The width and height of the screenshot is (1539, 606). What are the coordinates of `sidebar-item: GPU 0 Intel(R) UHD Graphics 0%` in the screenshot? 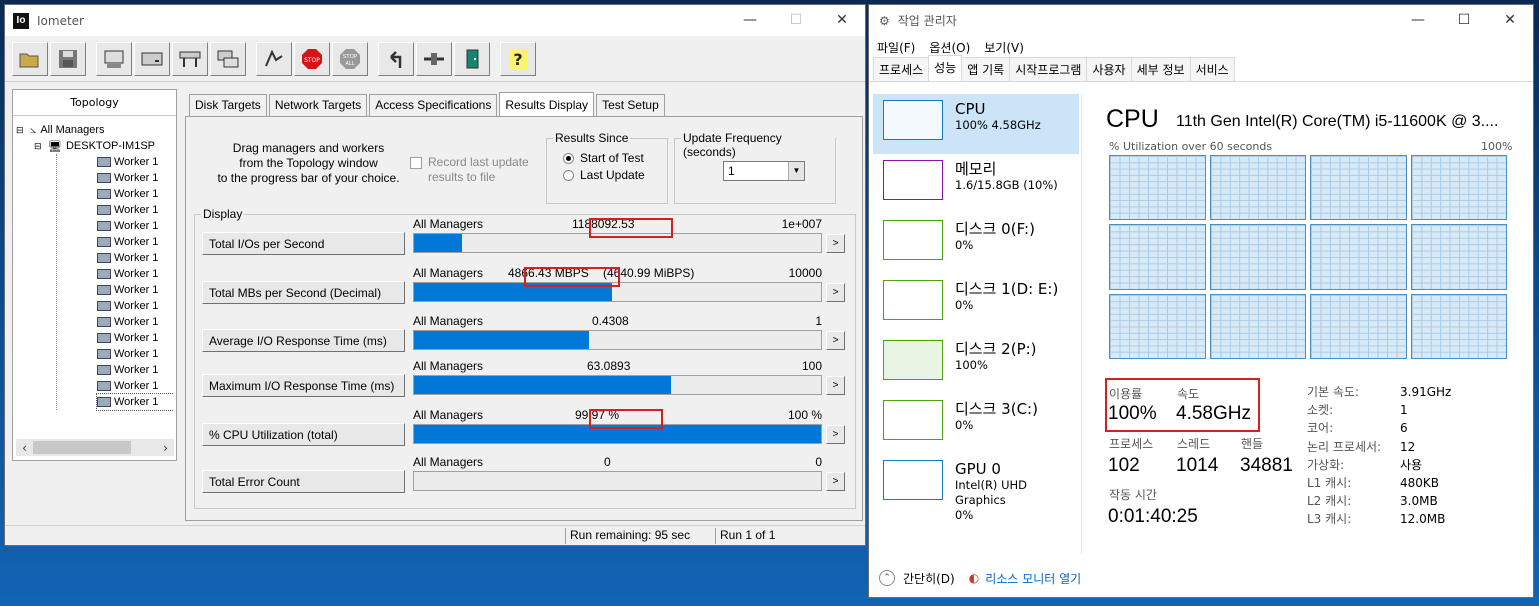 It's located at (976, 488).